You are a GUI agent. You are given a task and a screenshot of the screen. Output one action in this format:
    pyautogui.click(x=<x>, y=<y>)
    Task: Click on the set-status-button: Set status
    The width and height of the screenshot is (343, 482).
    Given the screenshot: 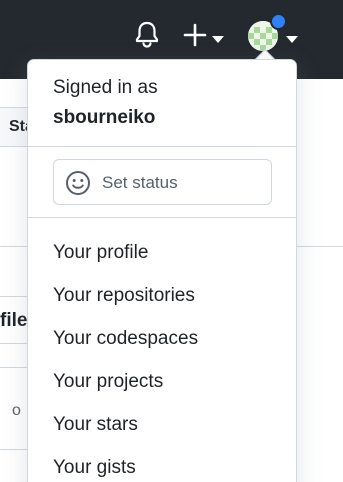 What is the action you would take?
    pyautogui.click(x=162, y=182)
    